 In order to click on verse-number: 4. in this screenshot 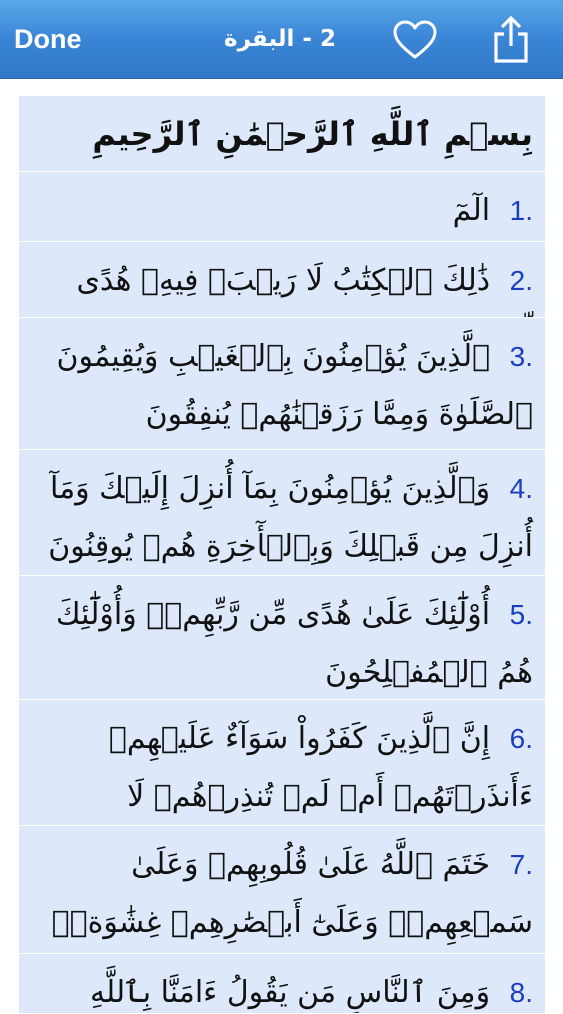, I will do `click(521, 488)`.